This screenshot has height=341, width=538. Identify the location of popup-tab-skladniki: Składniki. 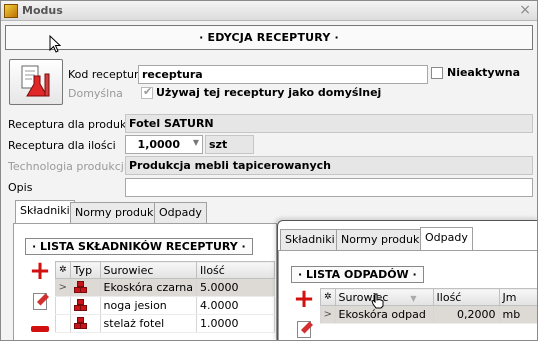
(310, 239).